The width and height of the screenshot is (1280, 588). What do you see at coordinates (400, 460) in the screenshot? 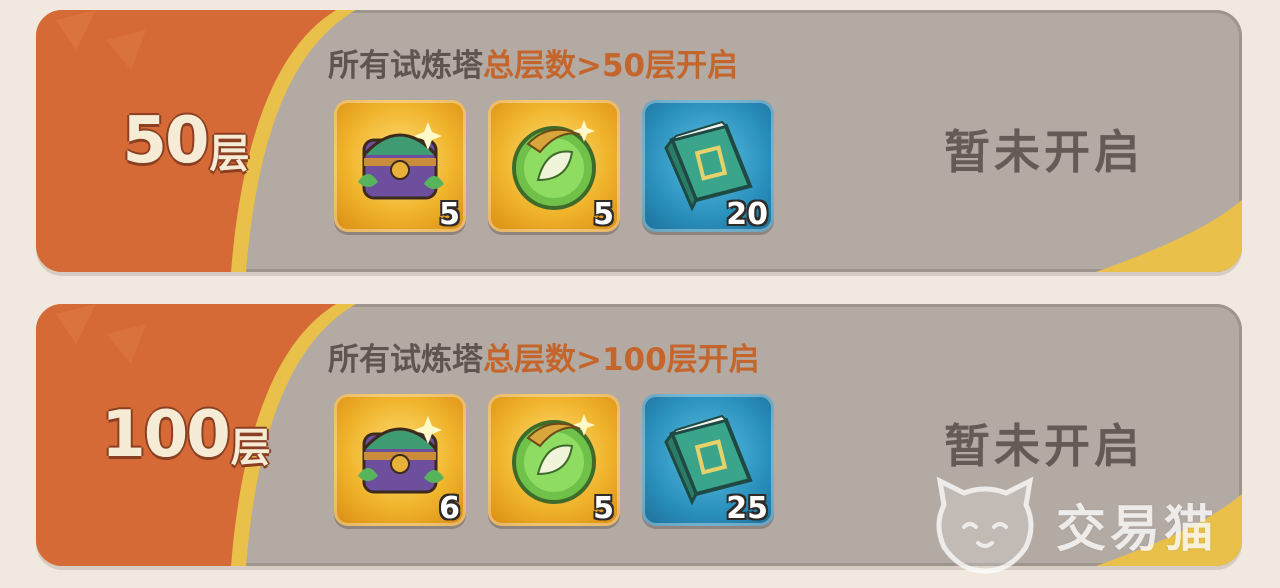
I see `reward-item: 6` at bounding box center [400, 460].